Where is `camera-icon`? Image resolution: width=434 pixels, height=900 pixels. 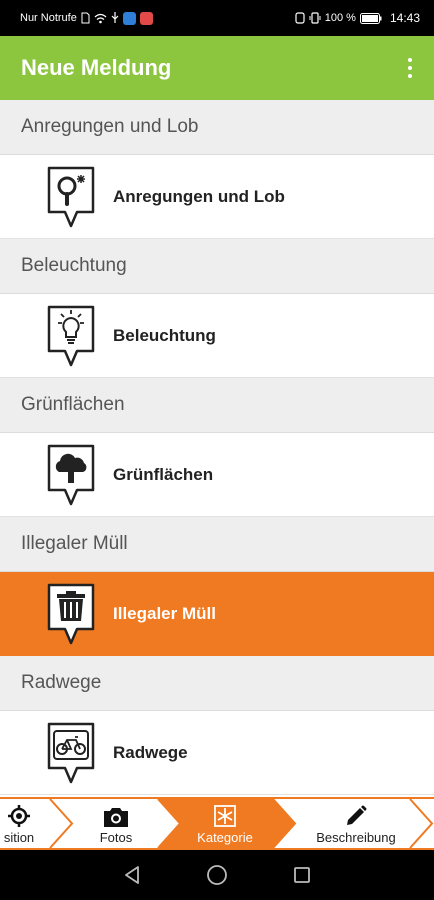
camera-icon is located at coordinates (116, 817).